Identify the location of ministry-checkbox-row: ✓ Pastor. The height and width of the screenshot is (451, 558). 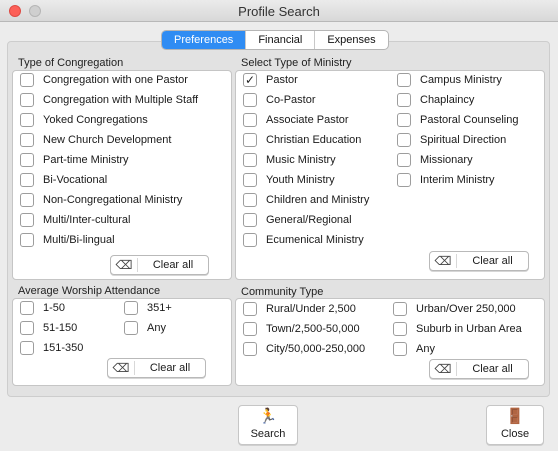
(270, 80).